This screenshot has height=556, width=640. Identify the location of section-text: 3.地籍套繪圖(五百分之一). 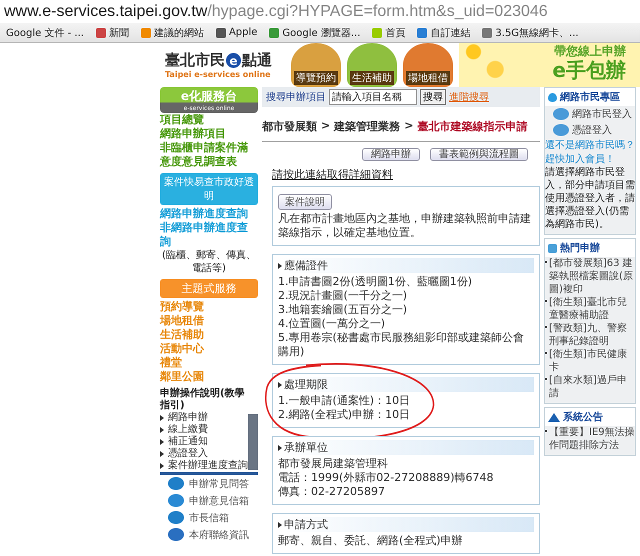
(343, 310).